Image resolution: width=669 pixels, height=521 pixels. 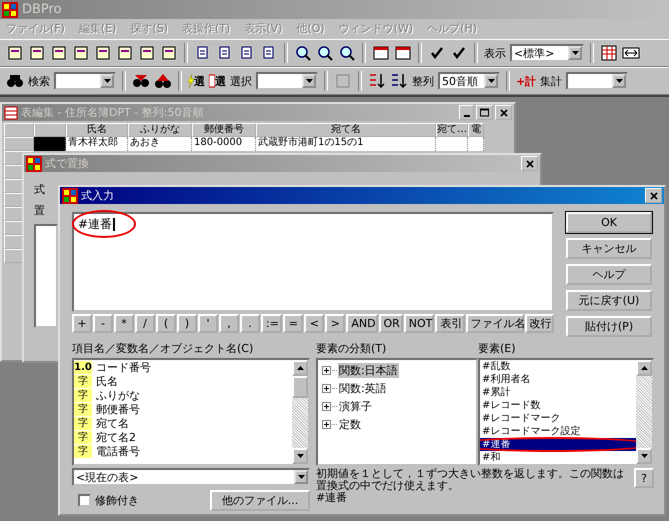 I want to click on operator-button: (, so click(x=166, y=323).